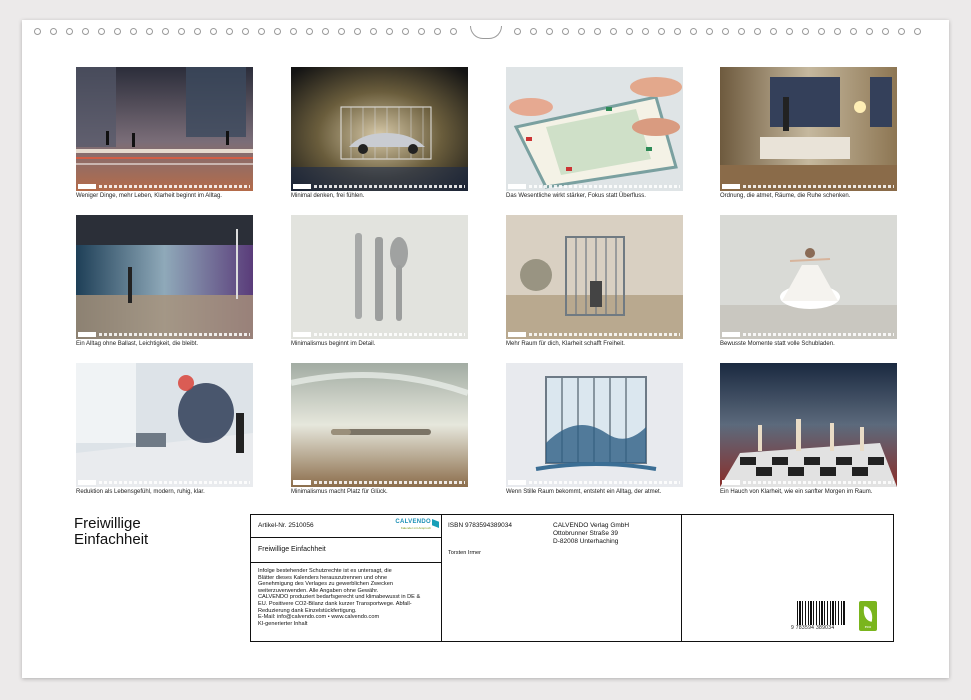 Image resolution: width=971 pixels, height=700 pixels. Describe the element at coordinates (328, 196) in the screenshot. I see `caption-february: Minimal denken, frei fühlen.` at that location.